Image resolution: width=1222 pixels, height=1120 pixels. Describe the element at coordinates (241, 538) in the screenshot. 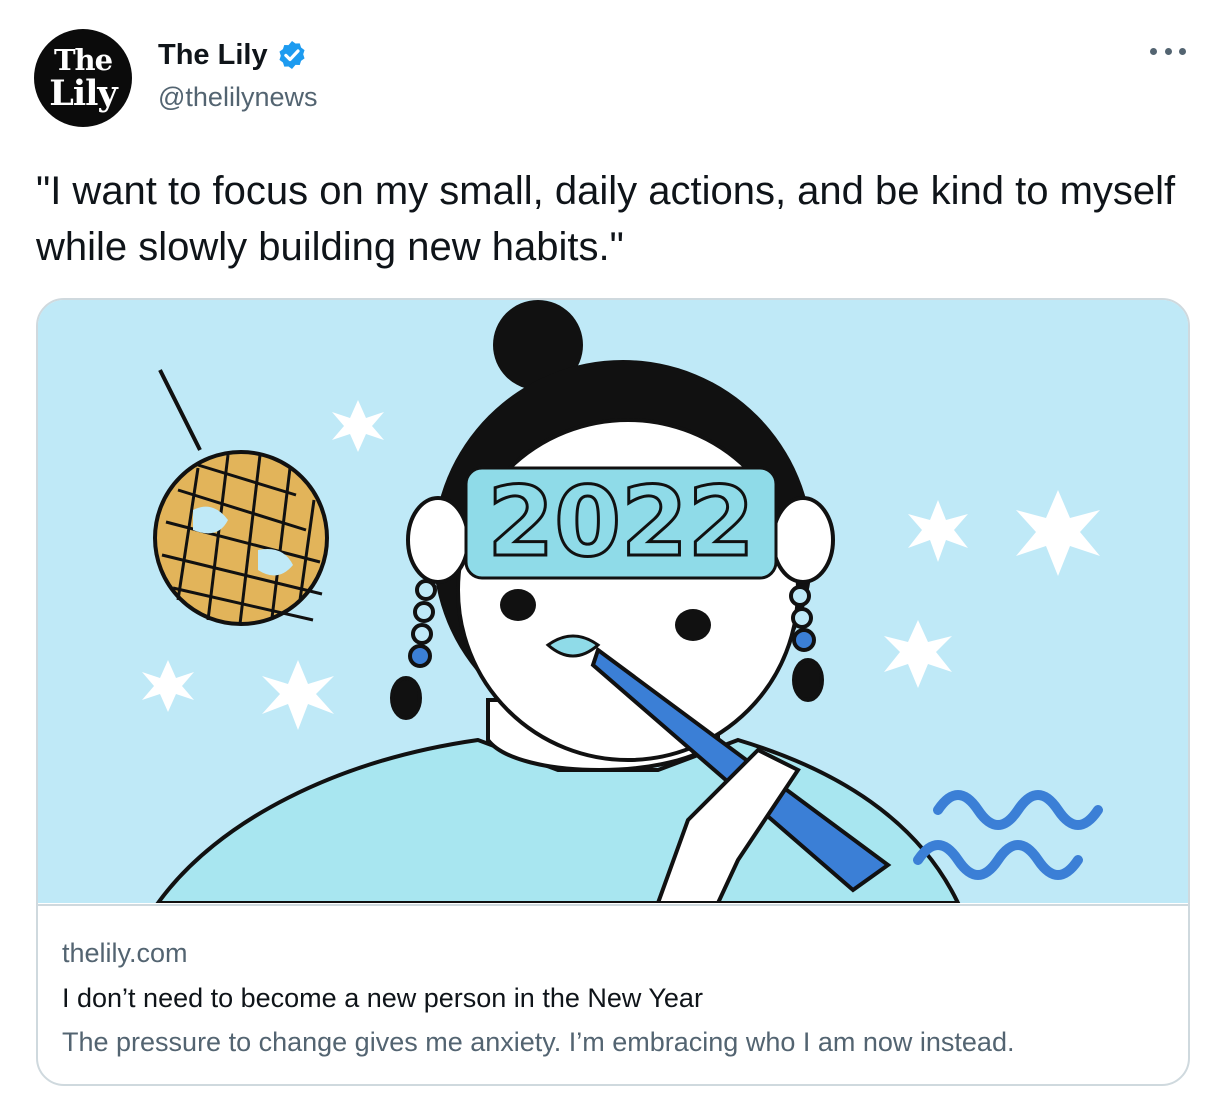

I see `disco-ball-icon` at that location.